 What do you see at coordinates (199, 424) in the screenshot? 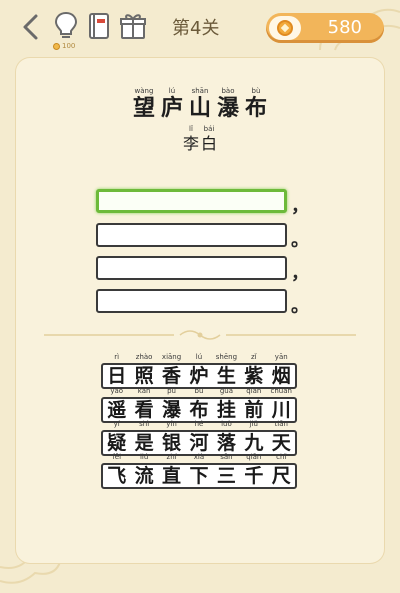
I see `tile-pinyin: hé` at bounding box center [199, 424].